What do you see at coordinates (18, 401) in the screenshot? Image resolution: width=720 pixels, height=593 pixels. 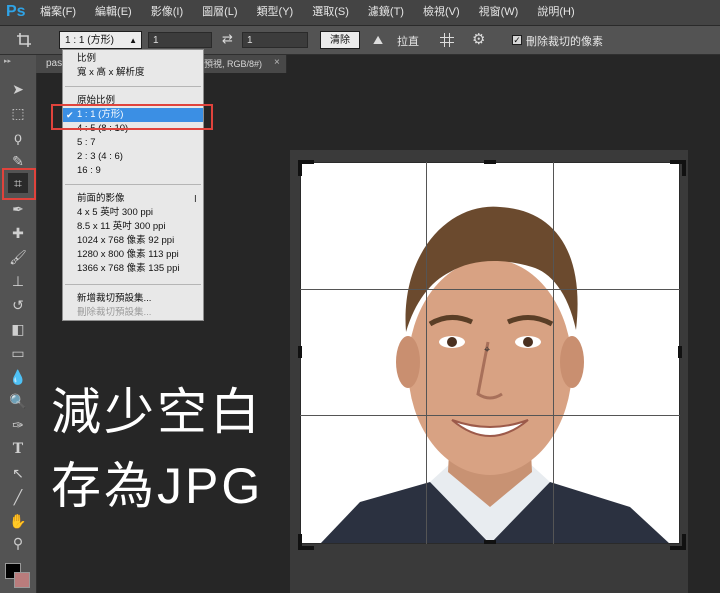 I see `dodge-tool-icon: 🔍` at bounding box center [18, 401].